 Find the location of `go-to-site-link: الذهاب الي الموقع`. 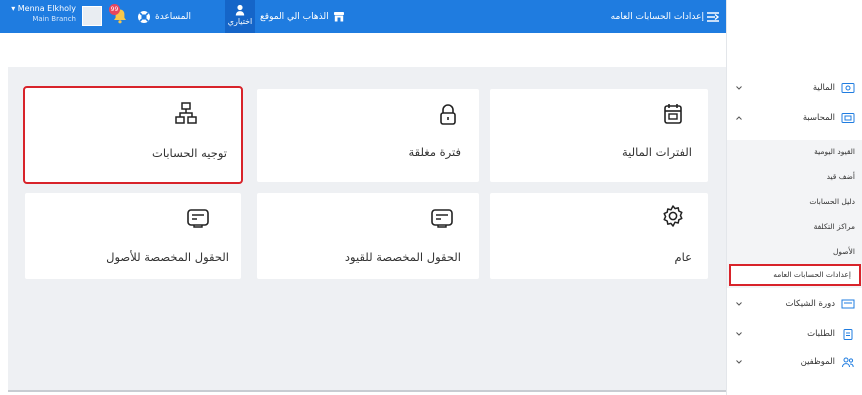

go-to-site-link: الذهاب الي الموقع is located at coordinates (288, 16).